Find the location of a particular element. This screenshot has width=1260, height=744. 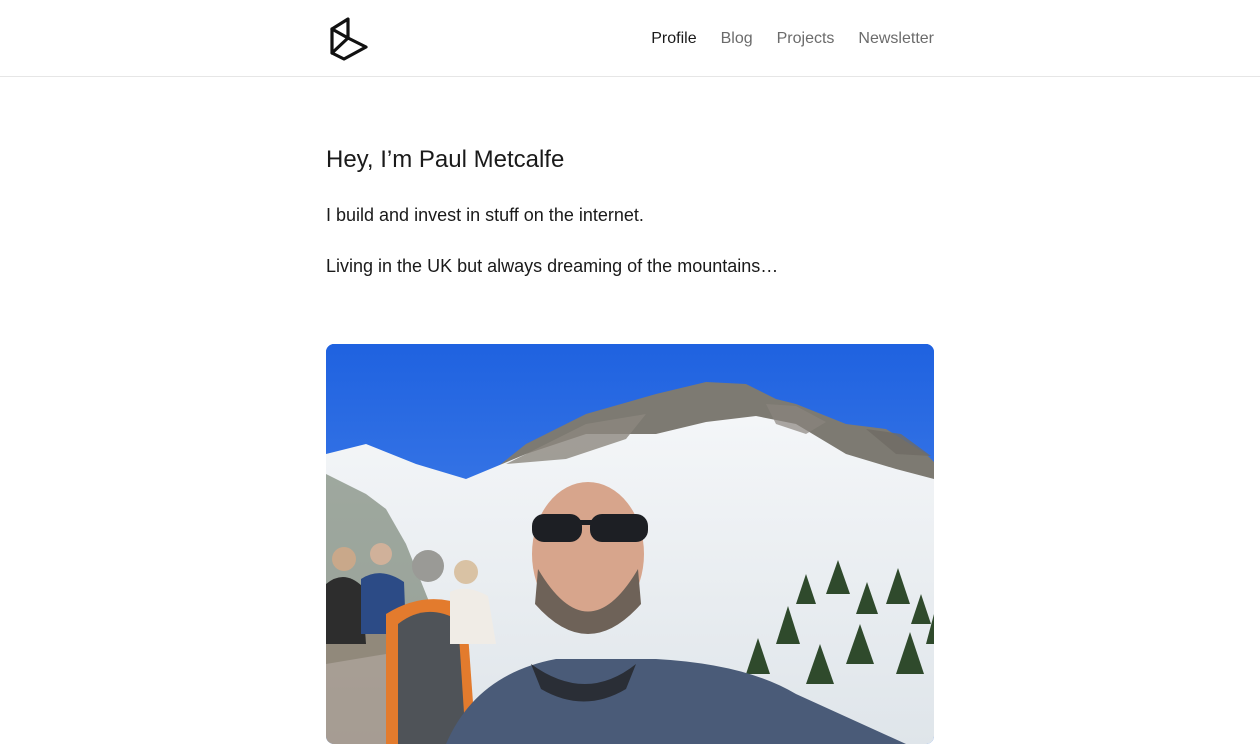

main-nav: Profile Blog Projects Newsletter is located at coordinates (792, 39).